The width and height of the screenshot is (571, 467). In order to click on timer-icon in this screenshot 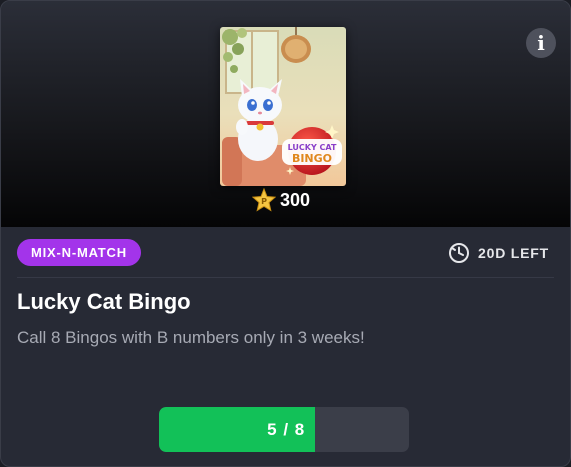, I will do `click(459, 253)`.